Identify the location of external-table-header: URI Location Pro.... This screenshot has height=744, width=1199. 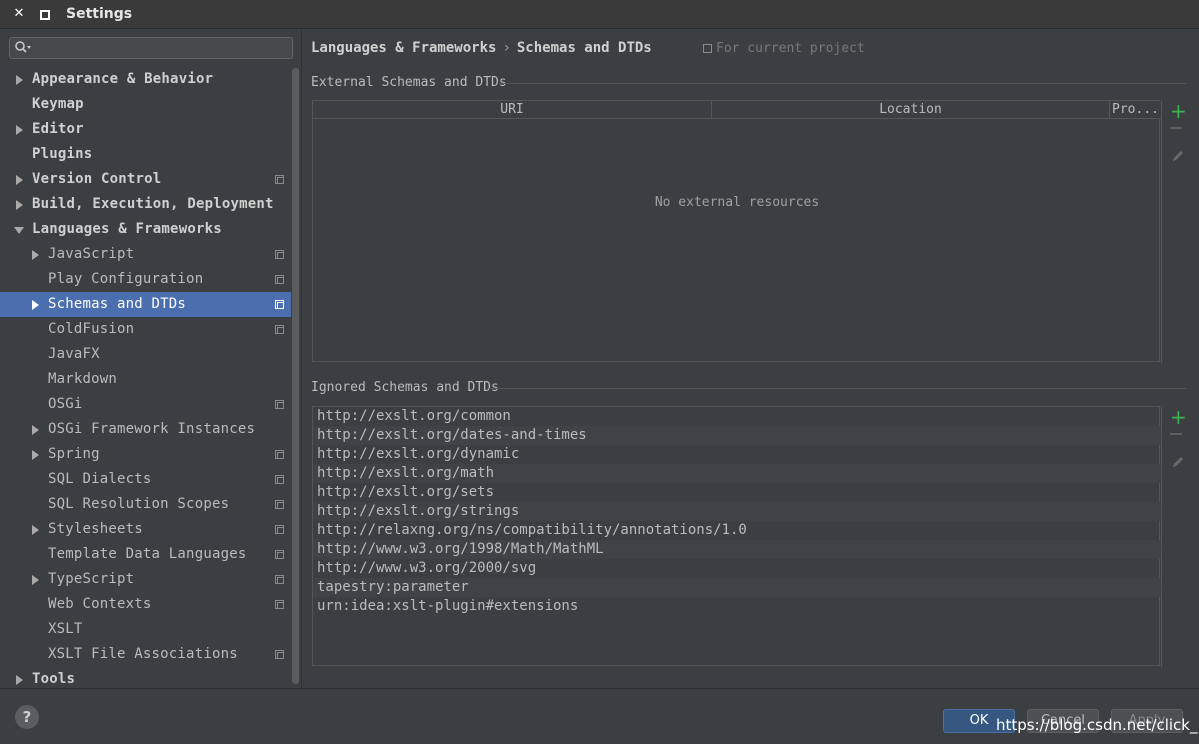
(737, 110).